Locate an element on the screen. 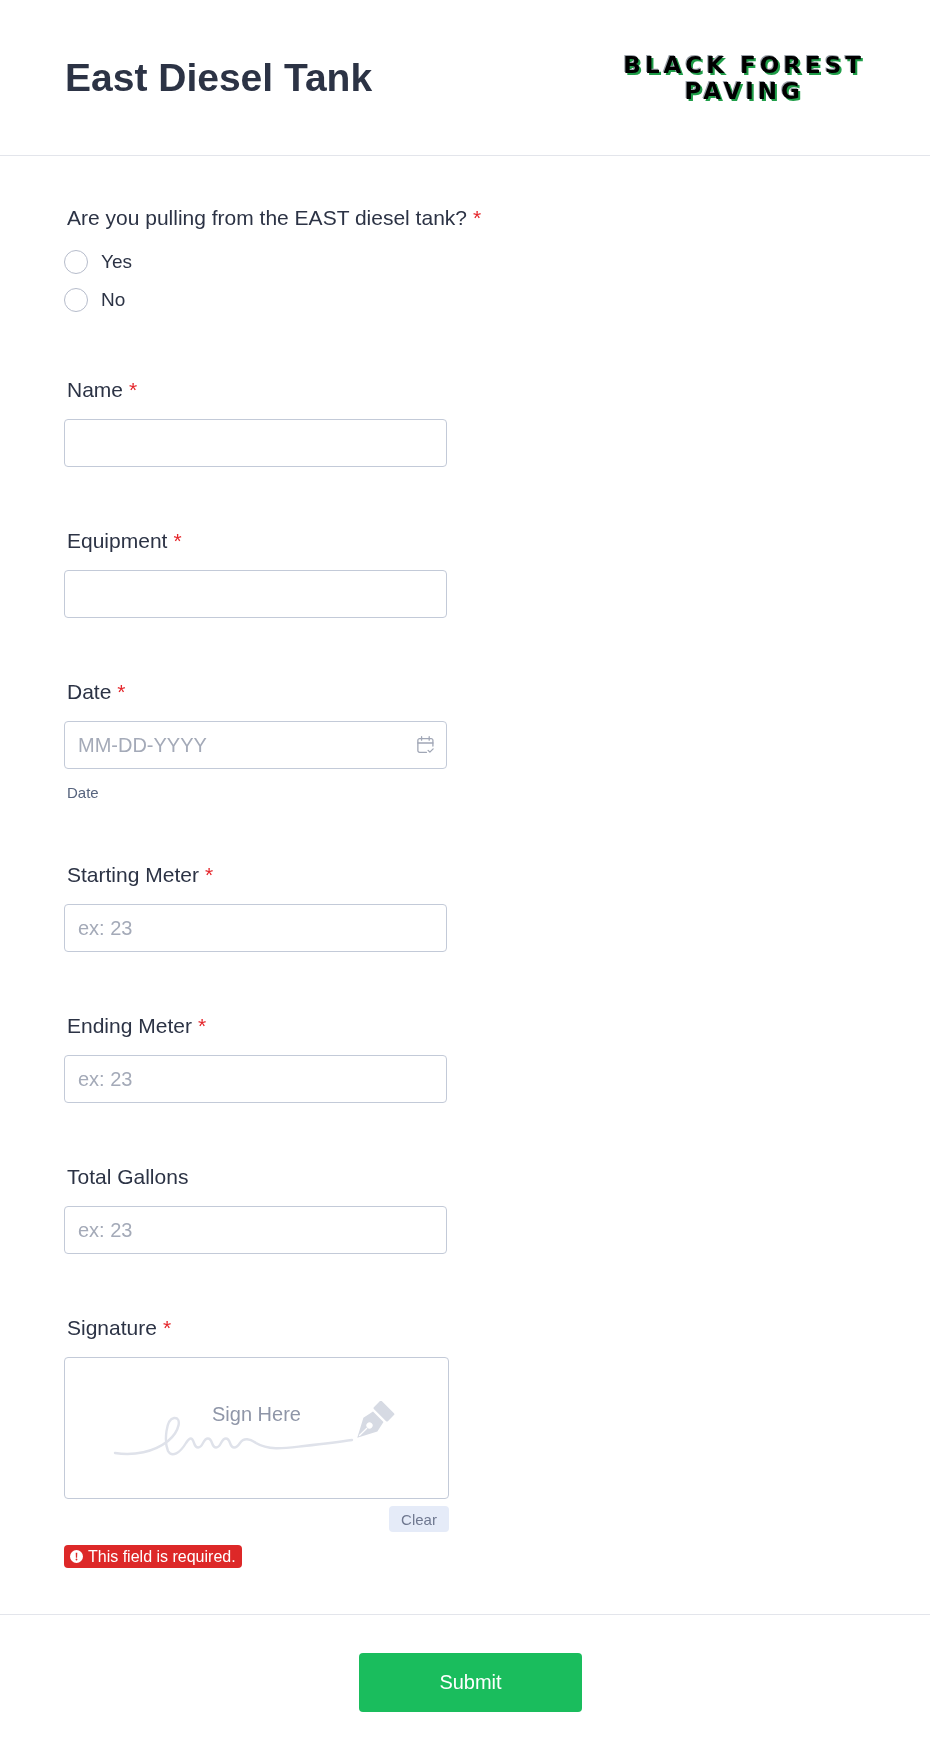 This screenshot has width=930, height=1761. company-logo: BLACK FOREST PAVING is located at coordinates (744, 77).